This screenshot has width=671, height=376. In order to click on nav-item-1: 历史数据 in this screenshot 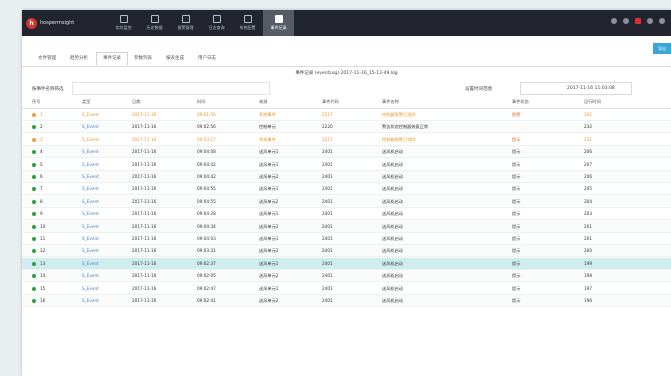, I will do `click(154, 23)`.